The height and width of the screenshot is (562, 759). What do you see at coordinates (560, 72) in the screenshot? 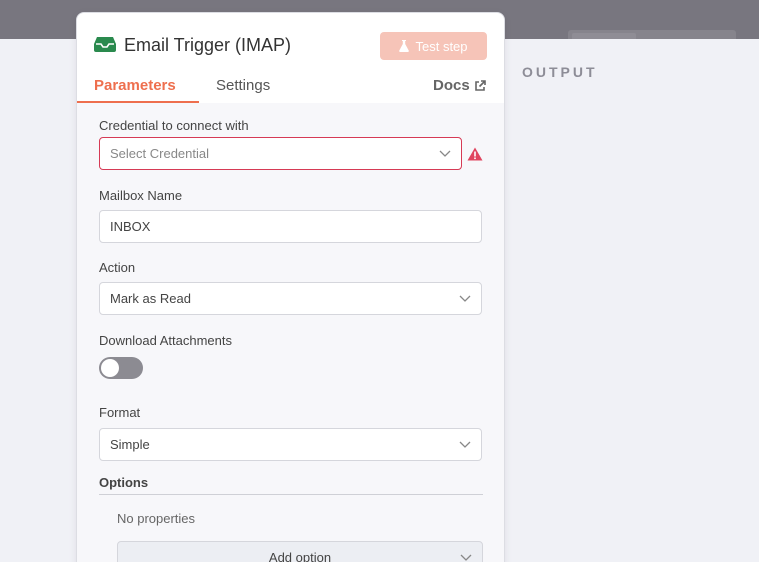
I see `output-label: OUTPUT` at bounding box center [560, 72].